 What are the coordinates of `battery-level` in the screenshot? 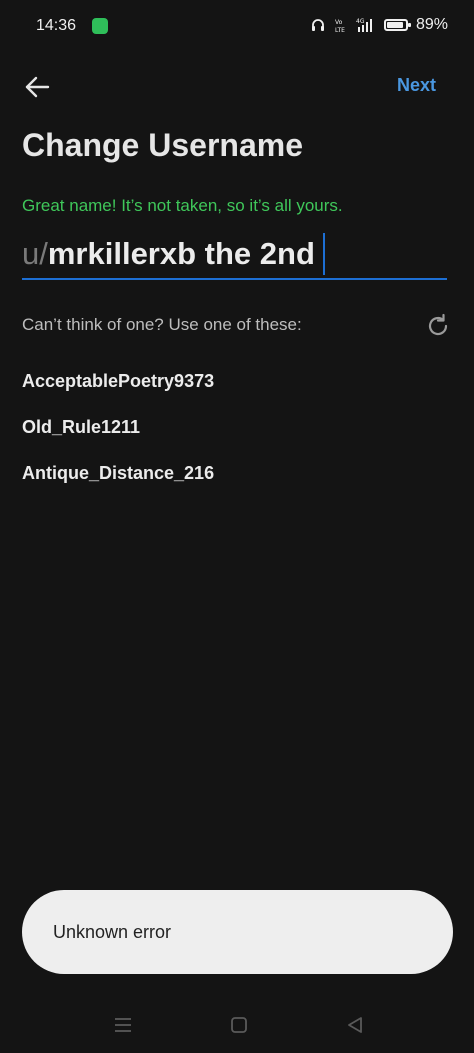 It's located at (394, 25).